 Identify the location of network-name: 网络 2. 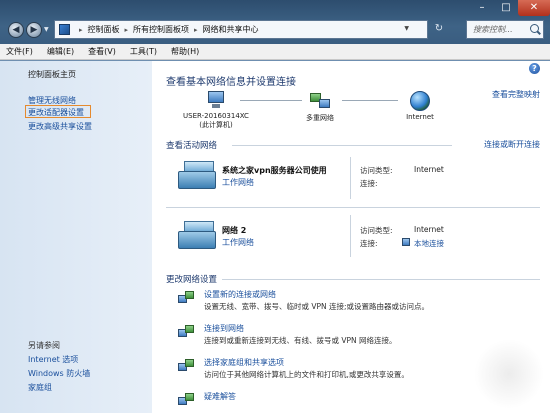
(234, 230).